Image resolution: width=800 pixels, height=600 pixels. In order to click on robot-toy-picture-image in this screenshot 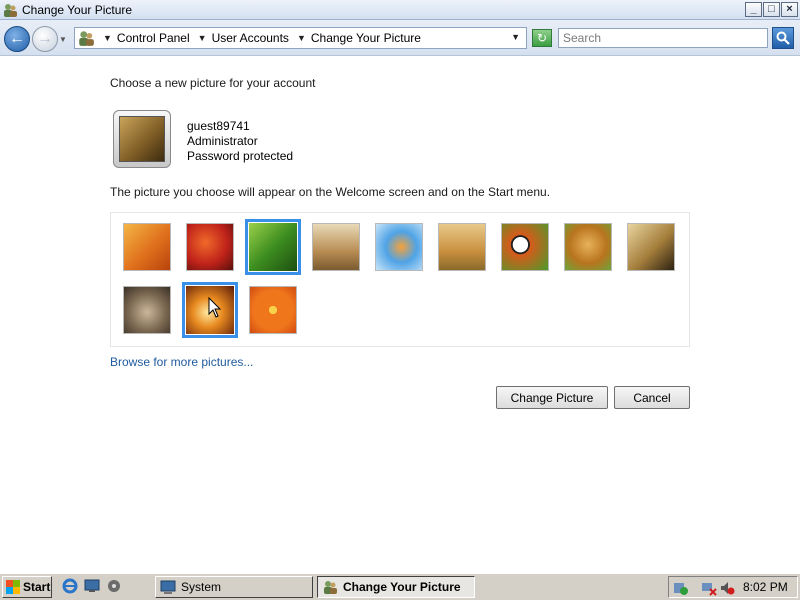, I will do `click(336, 247)`.